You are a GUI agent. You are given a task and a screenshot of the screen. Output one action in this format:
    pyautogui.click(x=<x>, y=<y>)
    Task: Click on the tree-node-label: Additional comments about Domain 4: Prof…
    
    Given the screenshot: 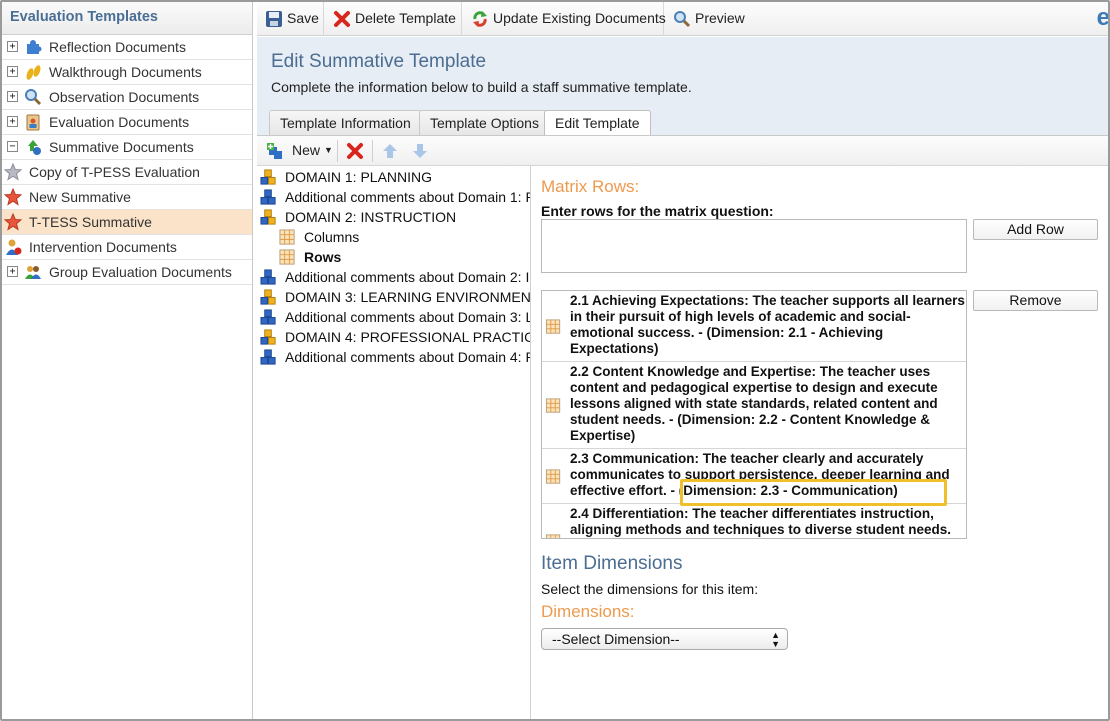 What is the action you would take?
    pyautogui.click(x=407, y=357)
    